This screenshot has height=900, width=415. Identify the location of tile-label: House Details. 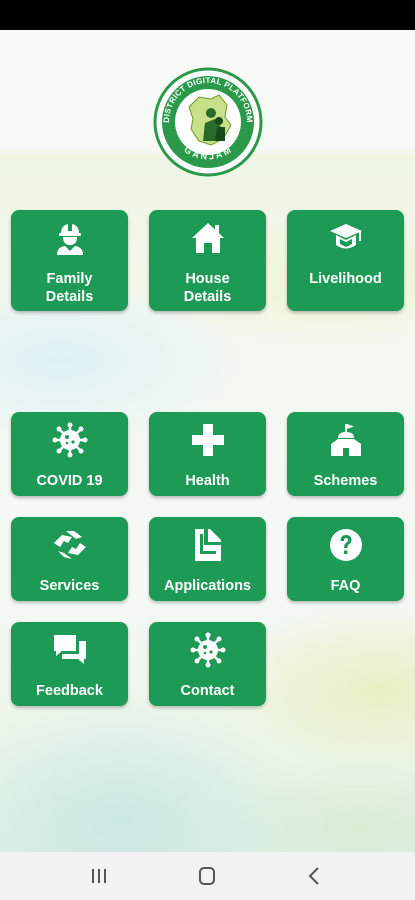
(207, 288).